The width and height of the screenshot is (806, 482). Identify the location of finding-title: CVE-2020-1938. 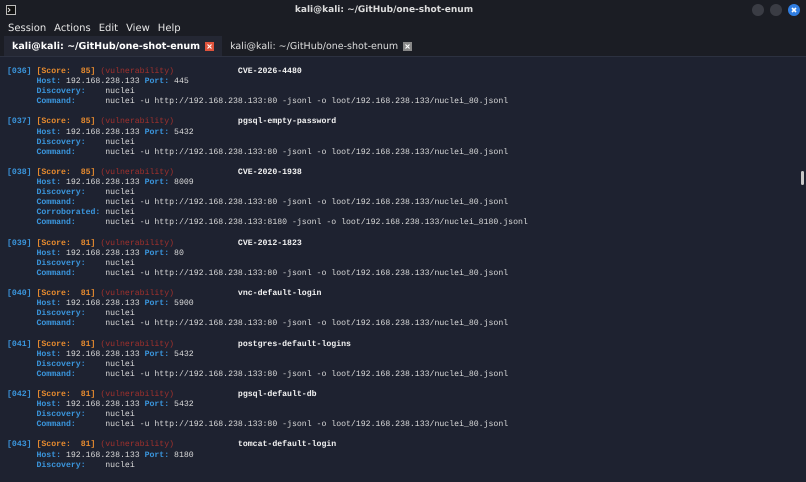
(270, 173).